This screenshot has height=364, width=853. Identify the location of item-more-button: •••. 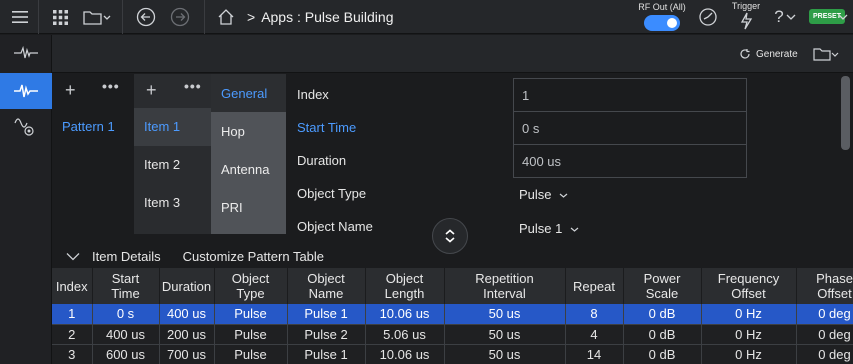
(193, 86).